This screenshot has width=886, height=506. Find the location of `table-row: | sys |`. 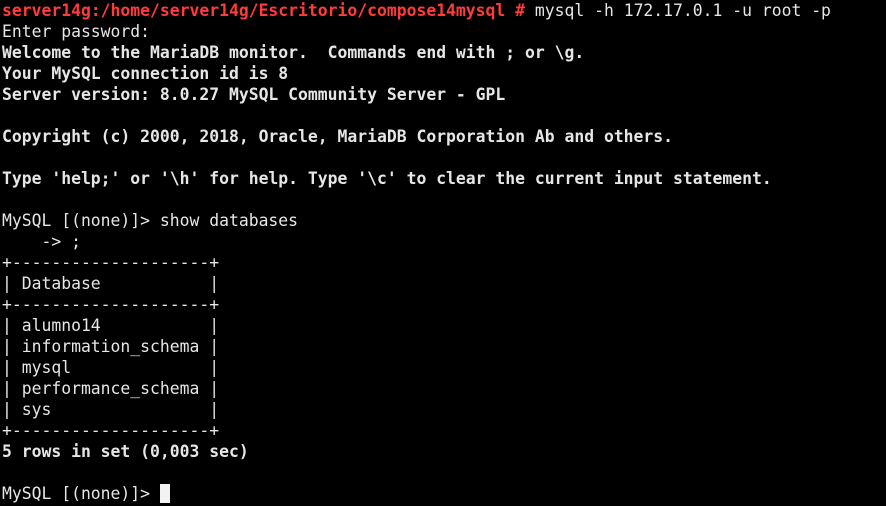

table-row: | sys | is located at coordinates (111, 409).